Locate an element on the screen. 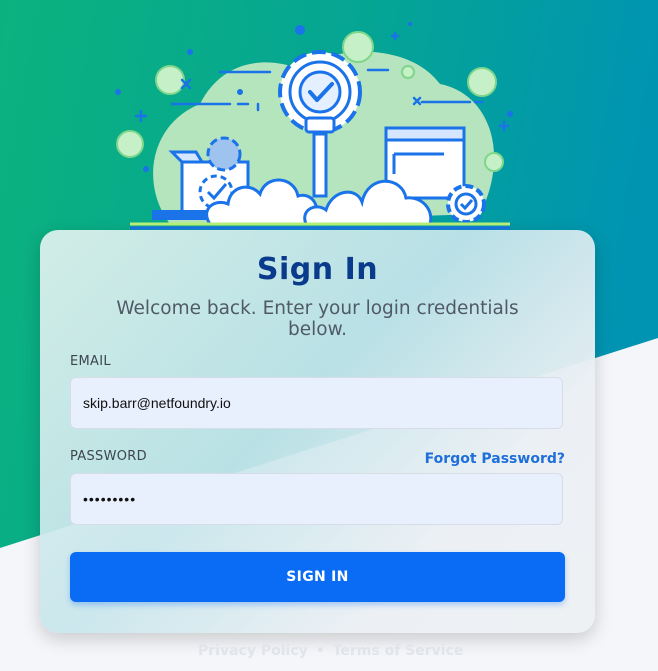 Image resolution: width=658 pixels, height=671 pixels. rocket-icon is located at coordinates (320, 165).